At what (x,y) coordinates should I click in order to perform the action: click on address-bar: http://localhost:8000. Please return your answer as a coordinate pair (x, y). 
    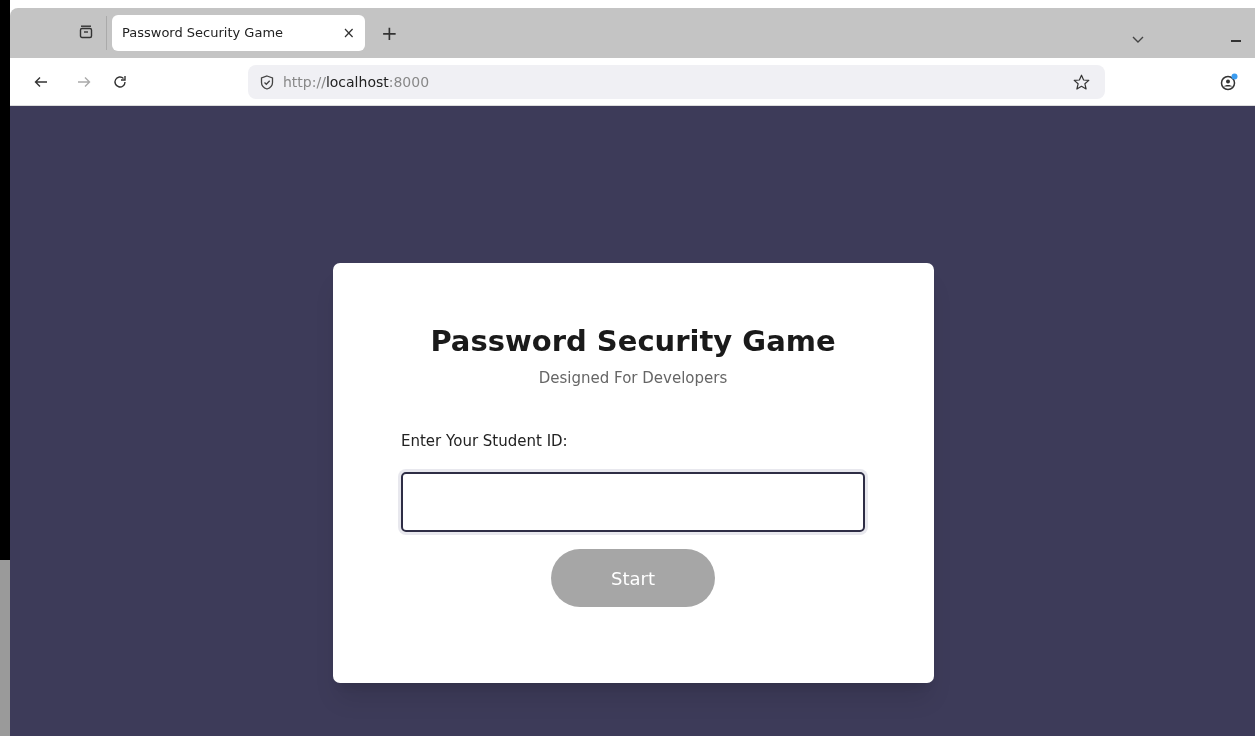
    Looking at the image, I should click on (676, 82).